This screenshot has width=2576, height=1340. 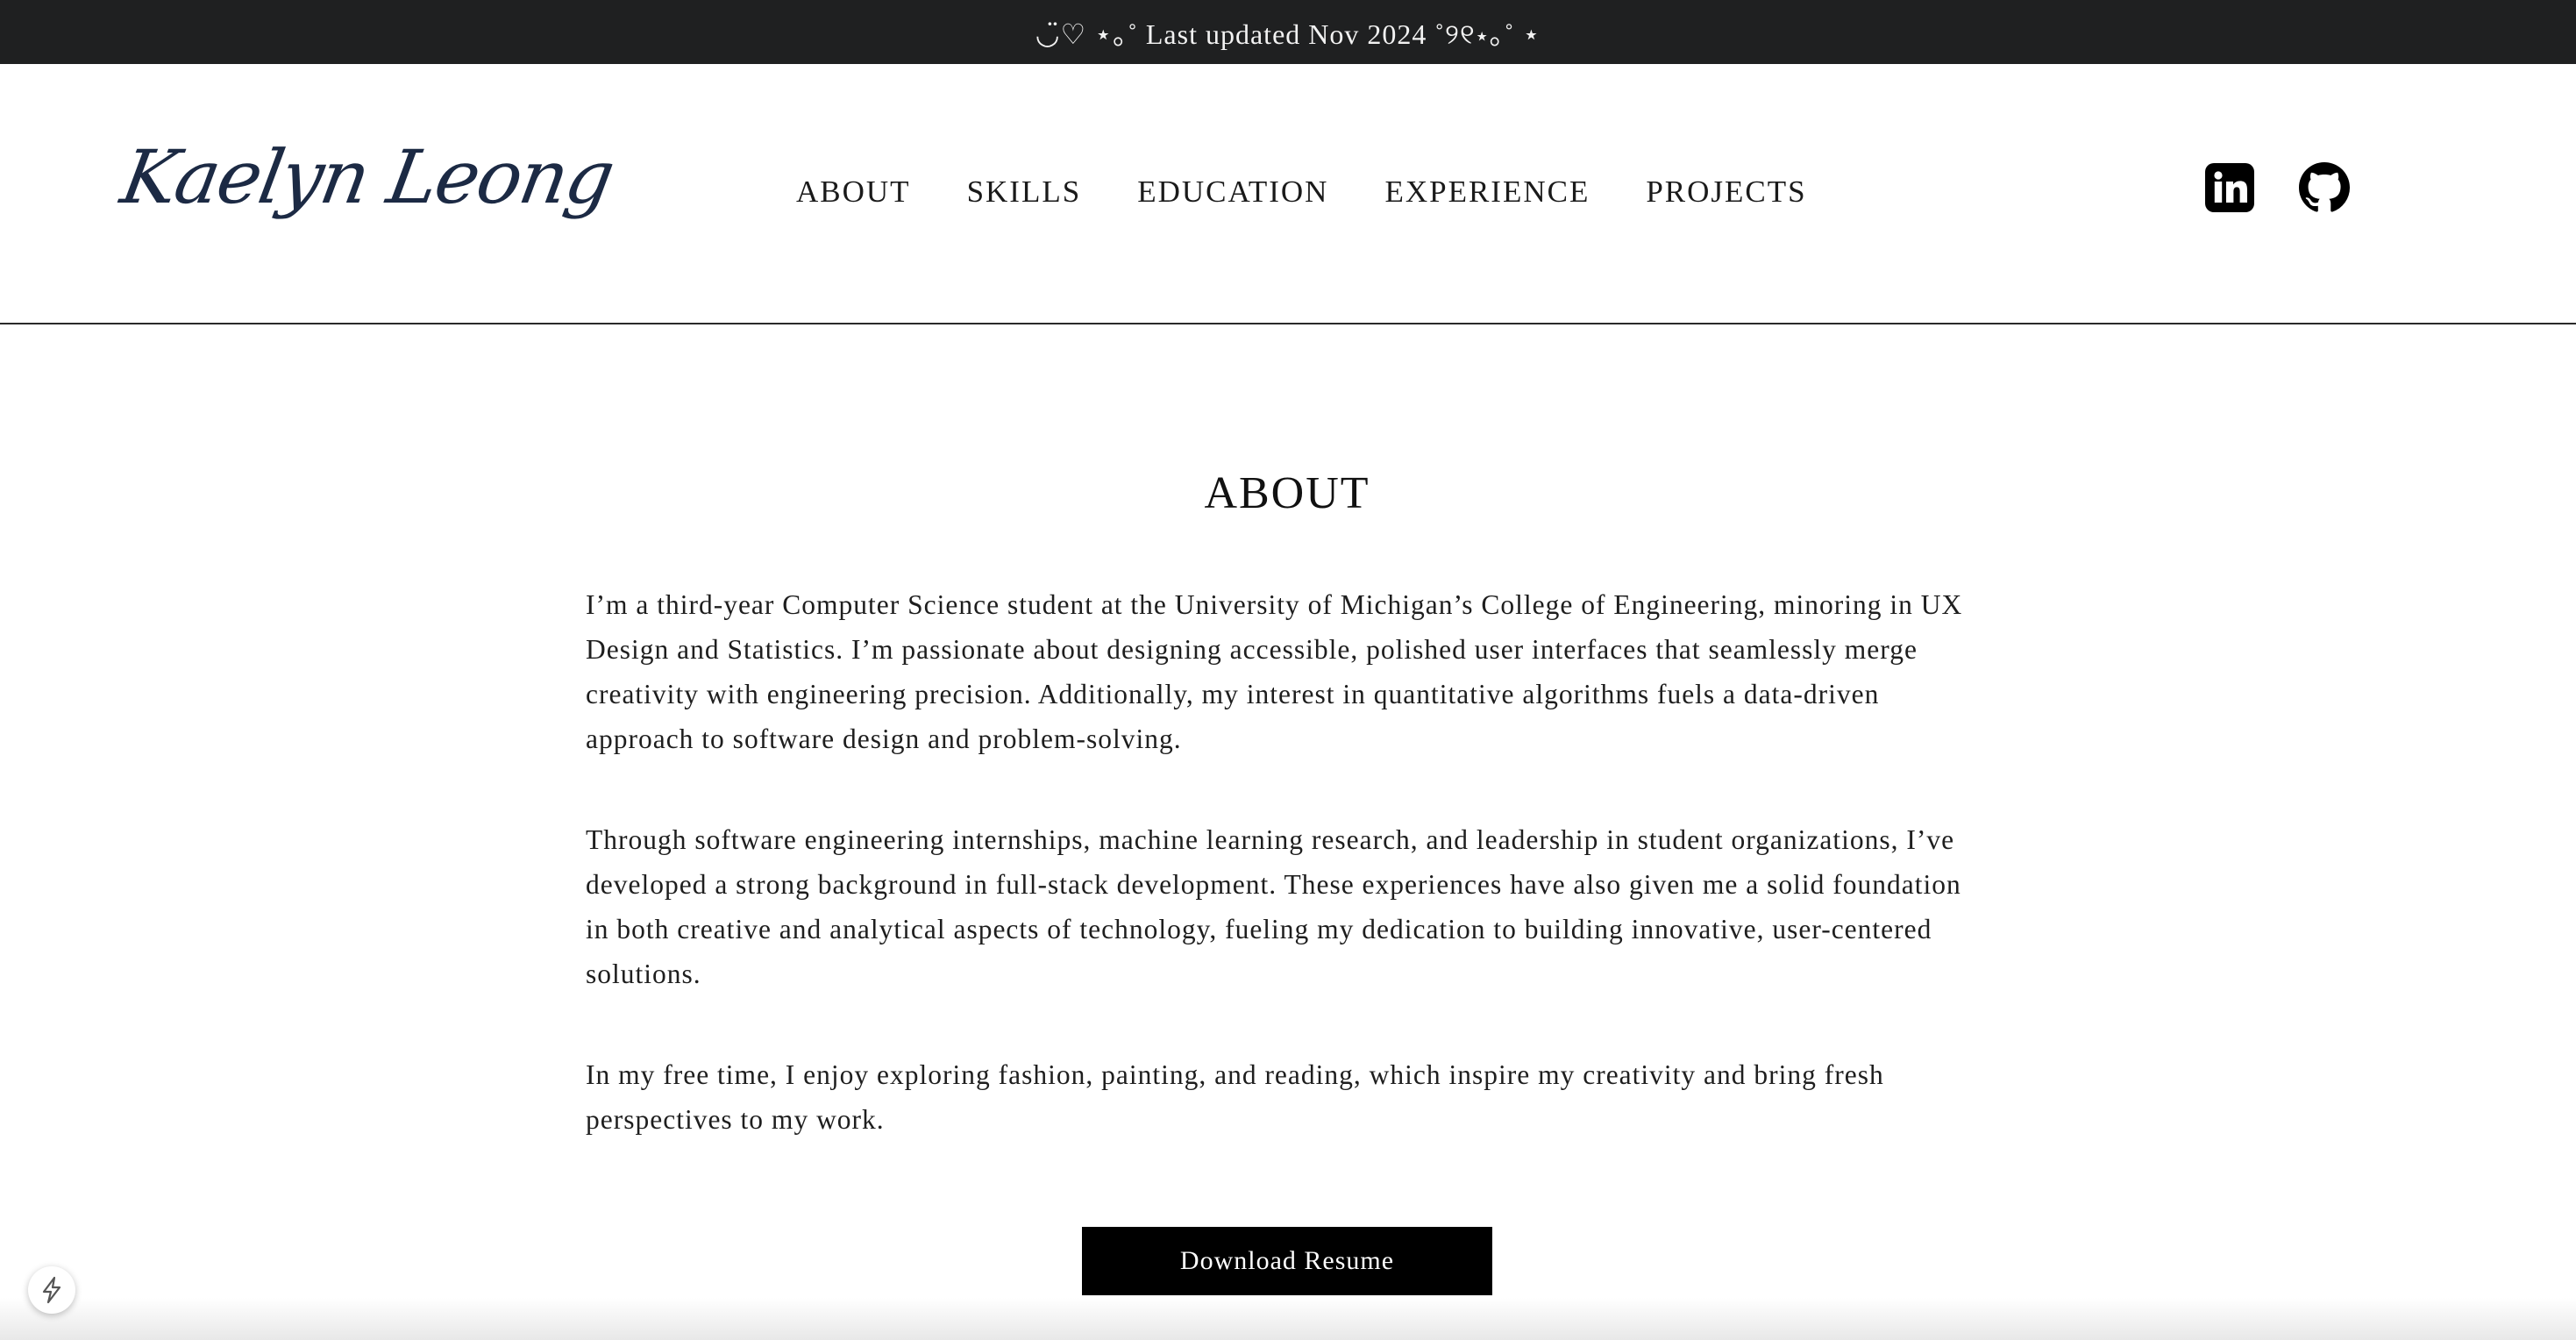 What do you see at coordinates (1287, 1261) in the screenshot?
I see `download-resume-button: Download Resume` at bounding box center [1287, 1261].